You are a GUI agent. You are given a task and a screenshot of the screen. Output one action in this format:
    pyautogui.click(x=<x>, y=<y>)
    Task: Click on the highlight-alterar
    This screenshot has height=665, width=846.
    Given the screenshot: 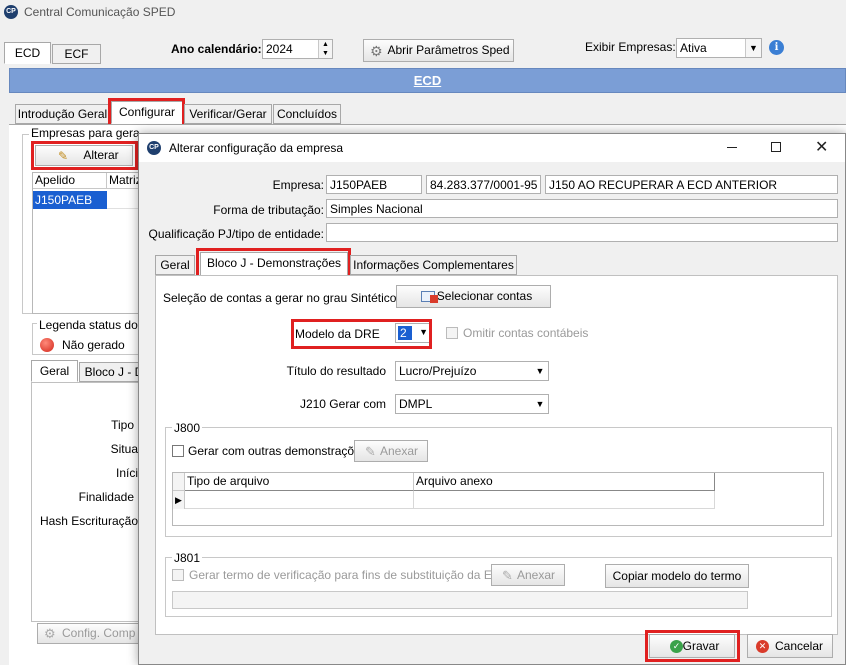 What is the action you would take?
    pyautogui.click(x=84, y=155)
    